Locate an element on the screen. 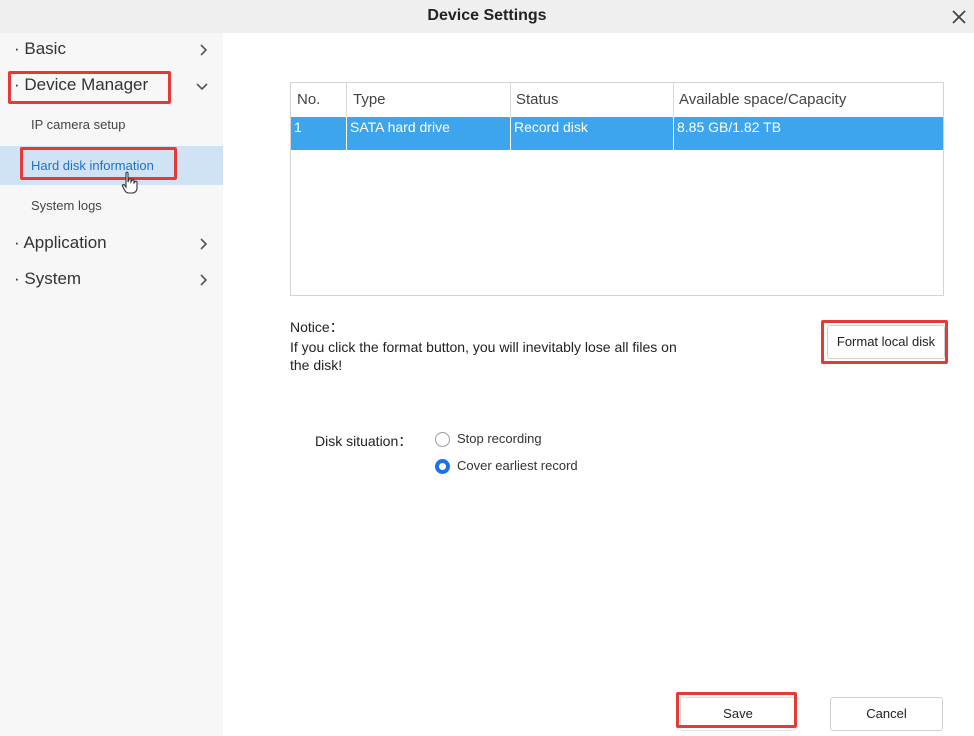  radio-label: Cover earliest record is located at coordinates (517, 465).